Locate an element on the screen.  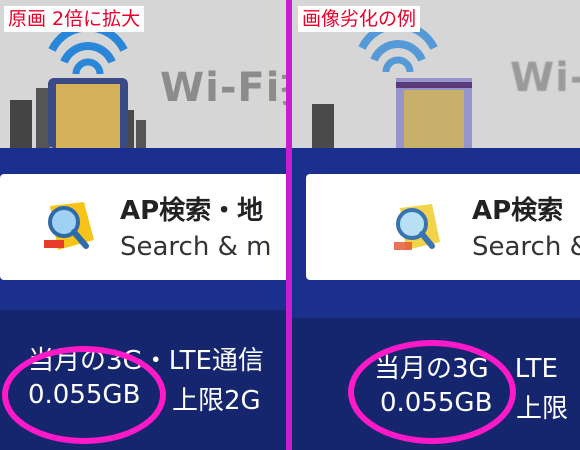
ap-search-card: AP検索・地 Search & m is located at coordinates (143, 227).